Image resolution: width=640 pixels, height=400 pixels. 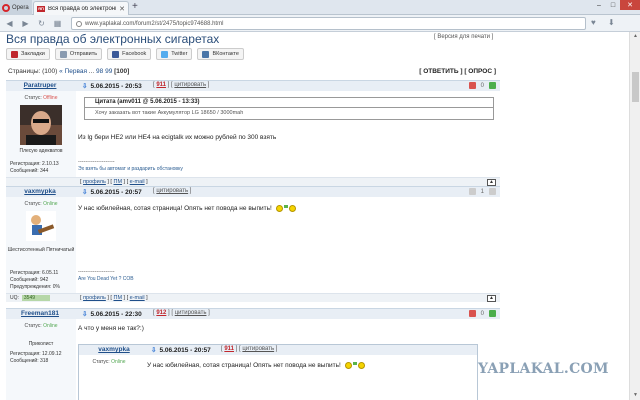 What do you see at coordinates (599, 5) in the screenshot?
I see `minimize-icon: –` at bounding box center [599, 5].